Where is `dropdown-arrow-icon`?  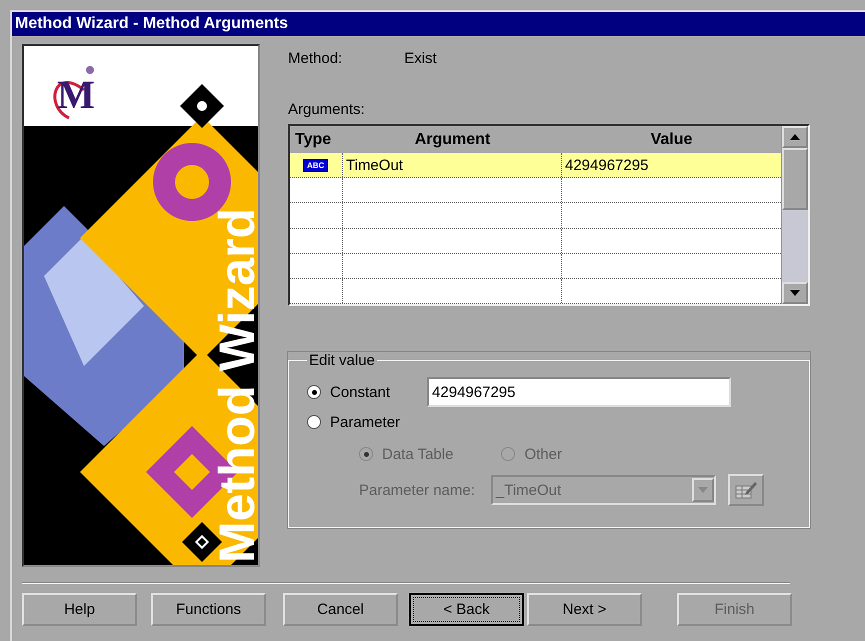
dropdown-arrow-icon is located at coordinates (703, 490).